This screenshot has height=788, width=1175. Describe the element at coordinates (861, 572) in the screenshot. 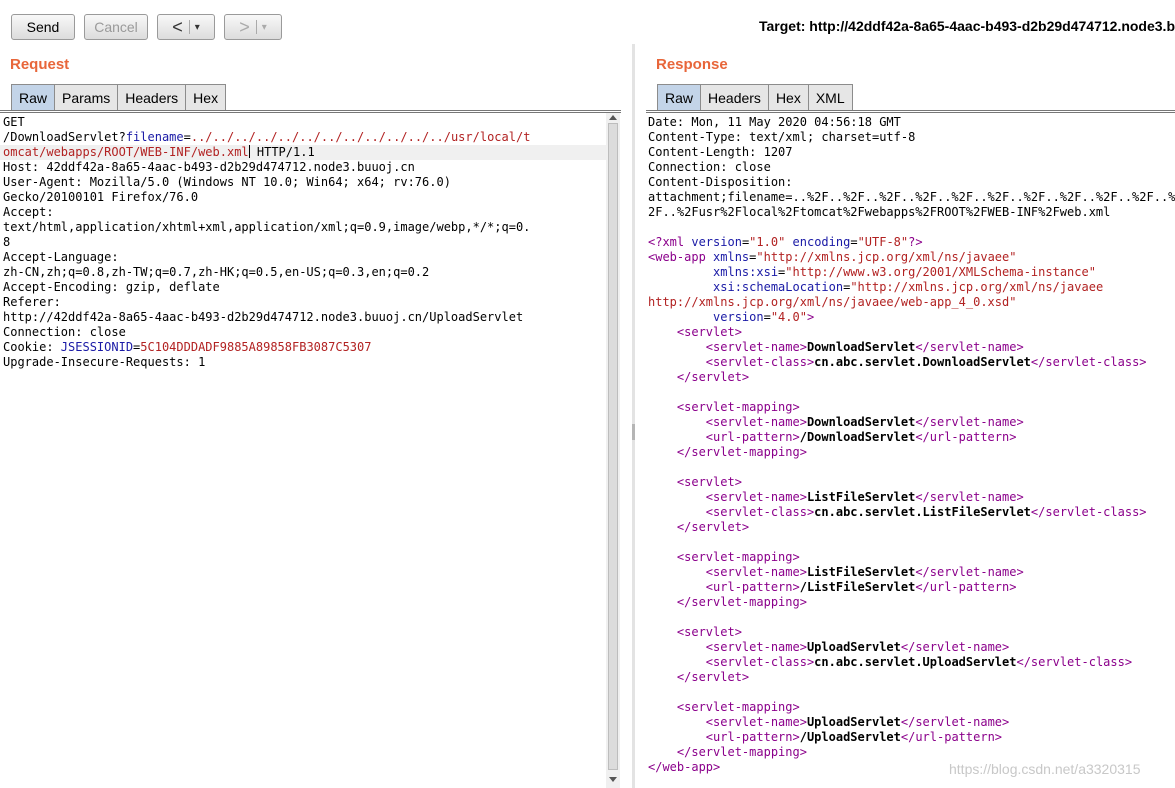

I see `response-text-segment: ListFileServlet` at that location.